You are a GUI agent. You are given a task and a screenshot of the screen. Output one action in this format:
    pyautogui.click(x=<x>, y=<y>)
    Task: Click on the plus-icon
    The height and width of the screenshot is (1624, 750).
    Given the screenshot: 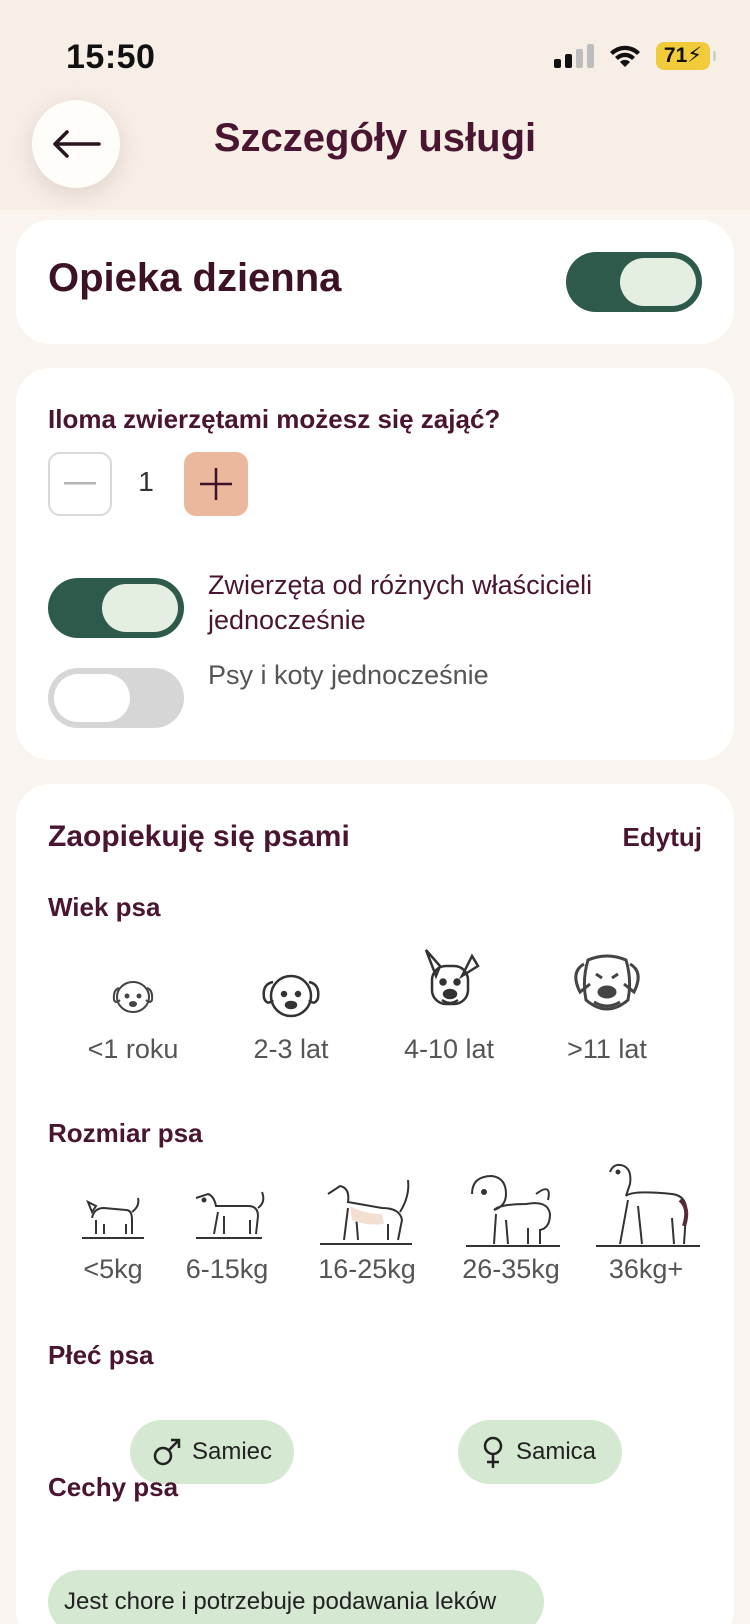 What is the action you would take?
    pyautogui.click(x=216, y=484)
    